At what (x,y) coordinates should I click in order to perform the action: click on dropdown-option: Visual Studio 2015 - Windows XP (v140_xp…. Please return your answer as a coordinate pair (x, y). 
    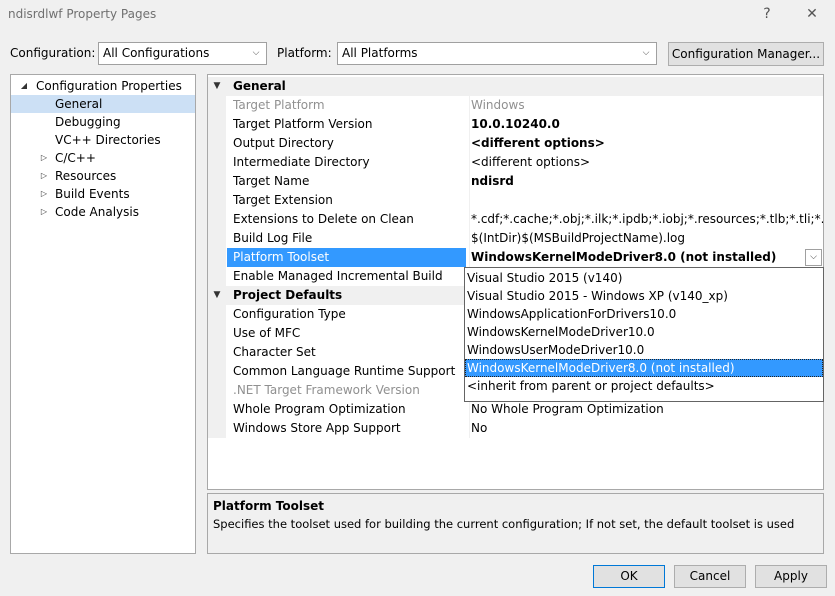
    Looking at the image, I should click on (644, 296).